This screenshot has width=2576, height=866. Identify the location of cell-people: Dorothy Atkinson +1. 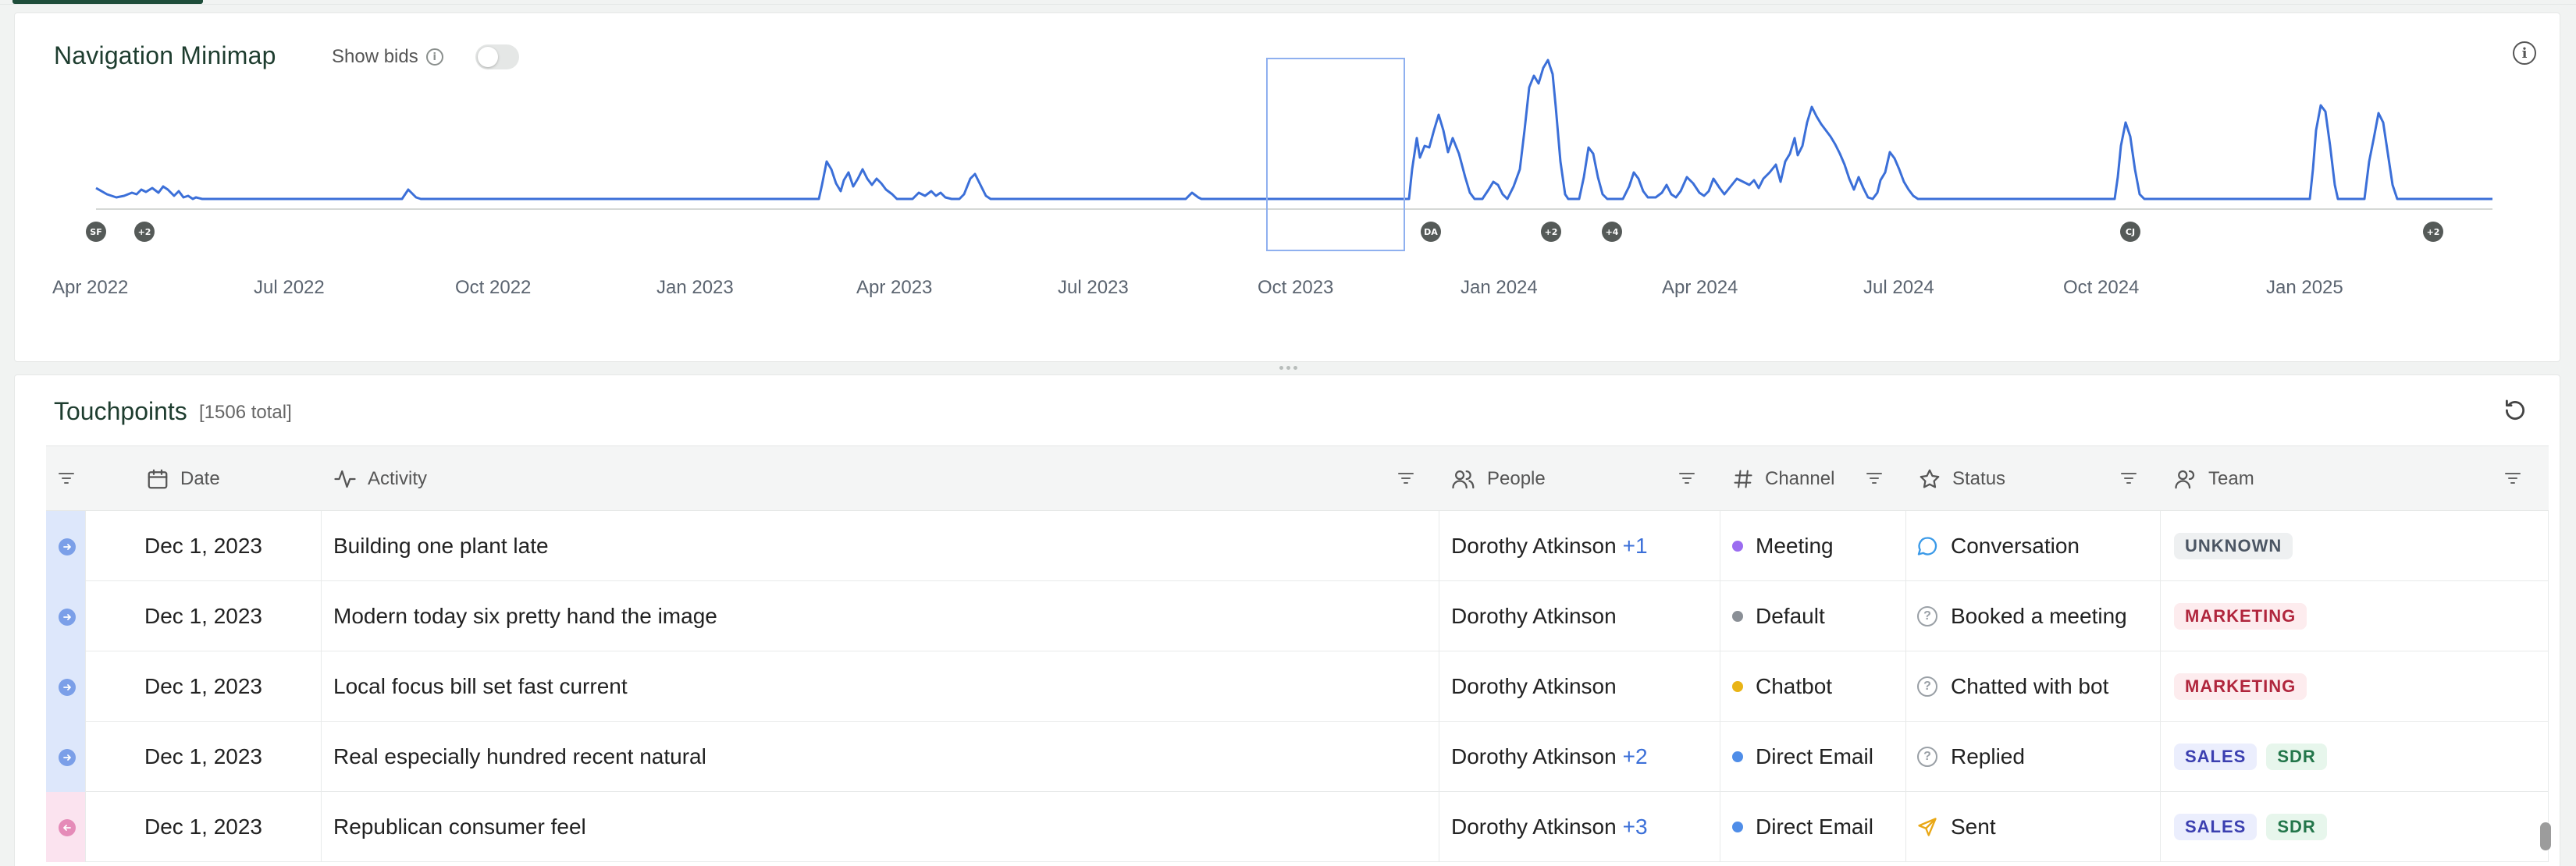
(1549, 546).